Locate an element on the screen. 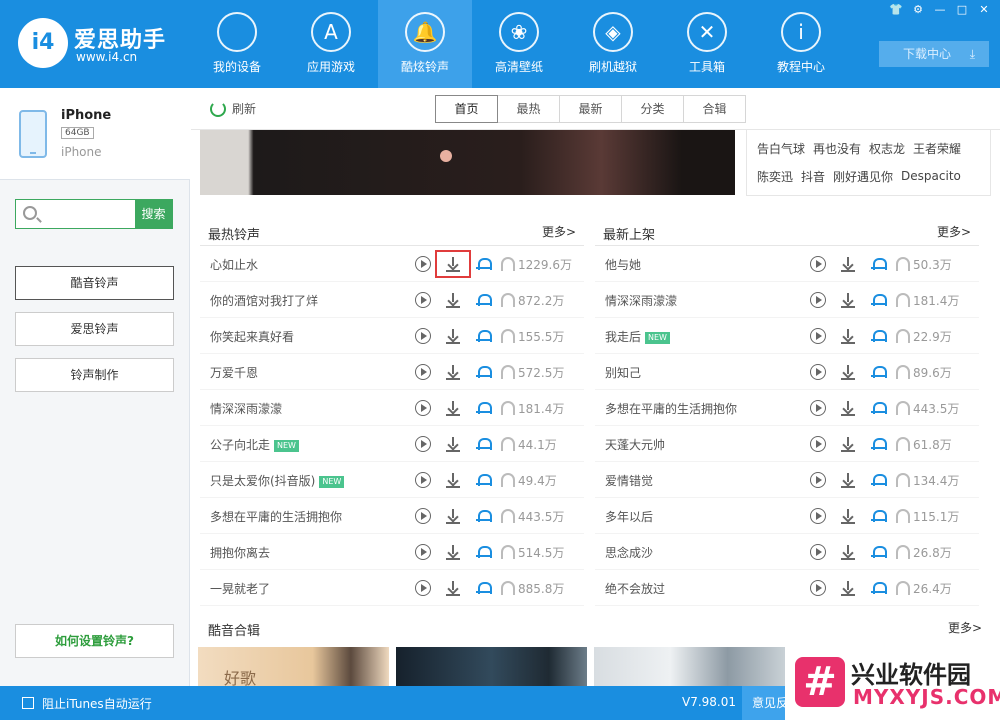 The height and width of the screenshot is (720, 1000). more-link: 更多> is located at coordinates (954, 231).